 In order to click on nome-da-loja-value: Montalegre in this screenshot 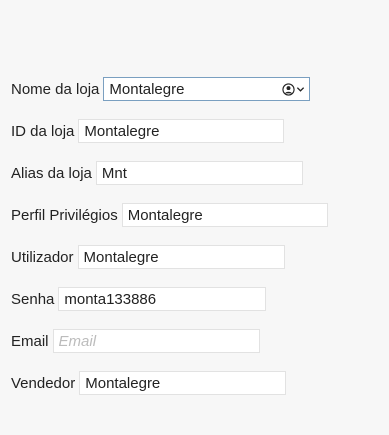, I will do `click(147, 89)`.